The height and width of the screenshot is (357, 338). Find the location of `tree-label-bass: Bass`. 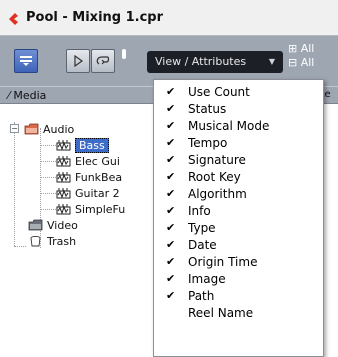

tree-label-bass: Bass is located at coordinates (92, 145).